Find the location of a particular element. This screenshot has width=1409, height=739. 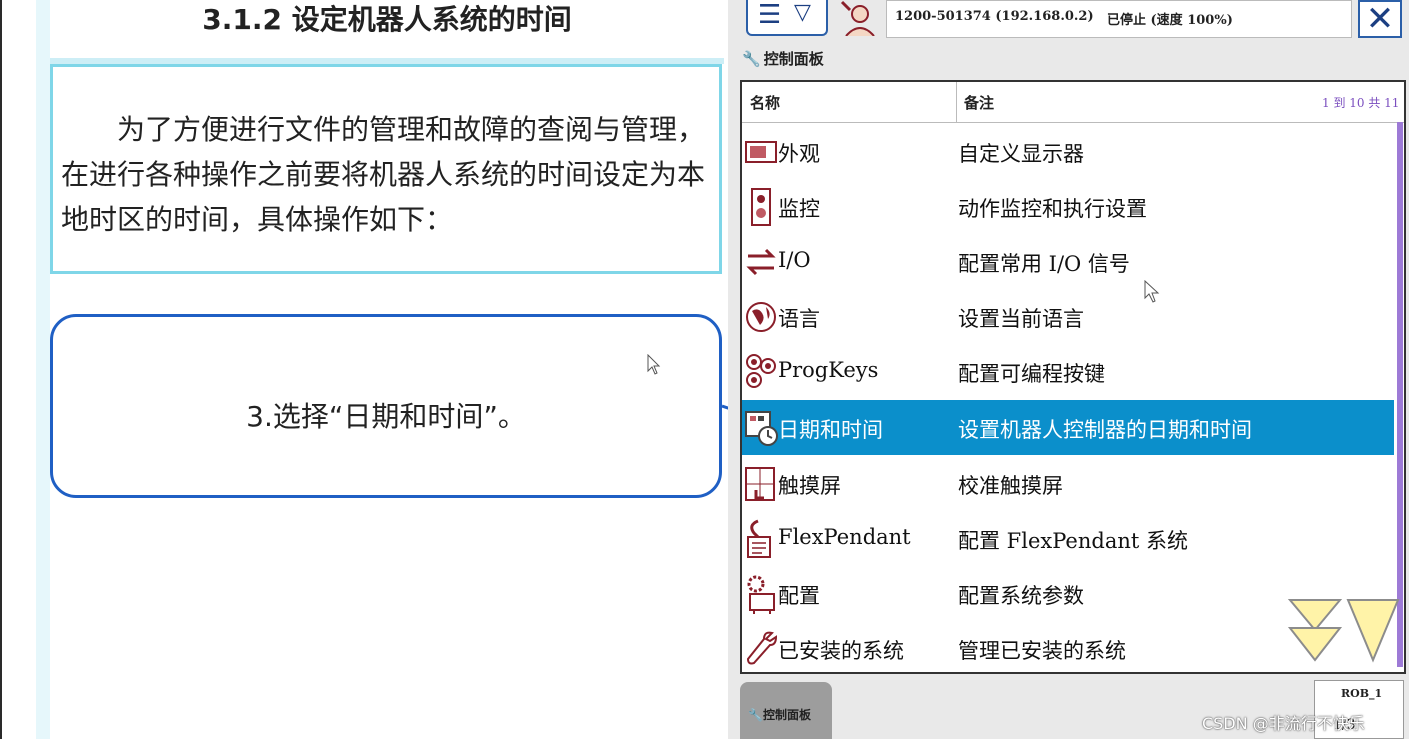

controller-id: 1200-501374 (192.168.0.2) is located at coordinates (994, 16).